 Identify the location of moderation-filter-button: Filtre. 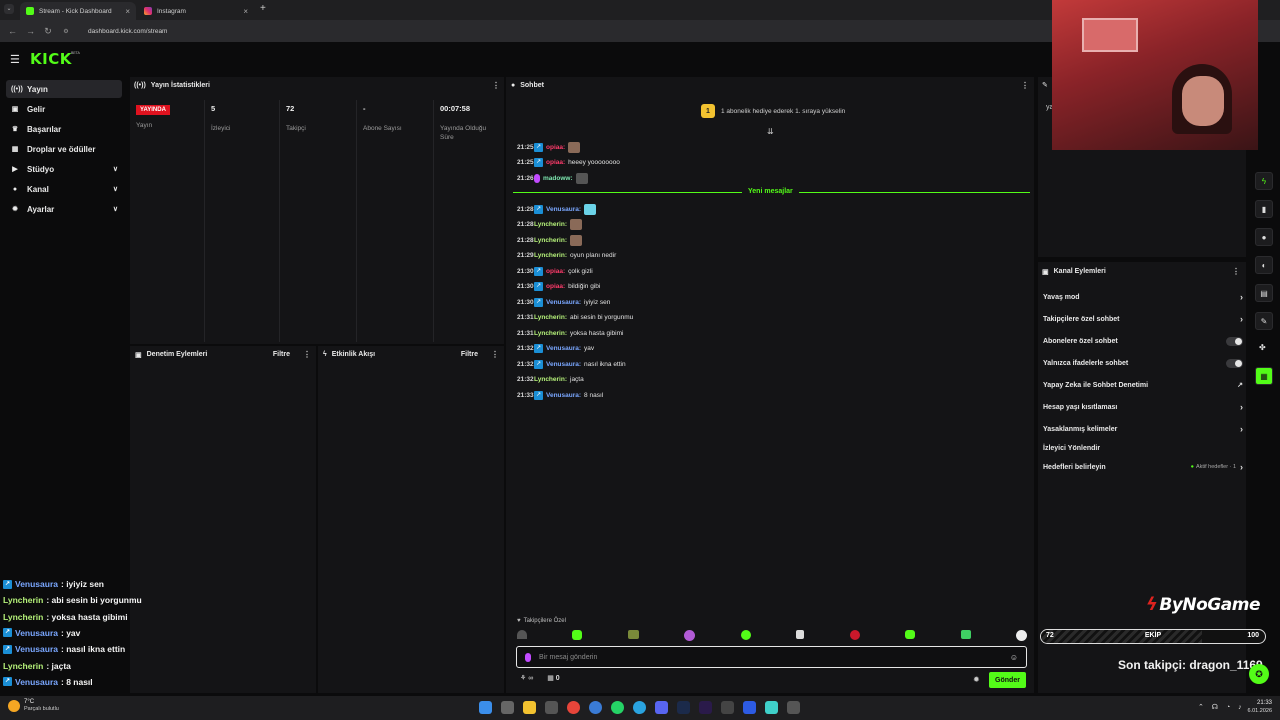
(281, 354).